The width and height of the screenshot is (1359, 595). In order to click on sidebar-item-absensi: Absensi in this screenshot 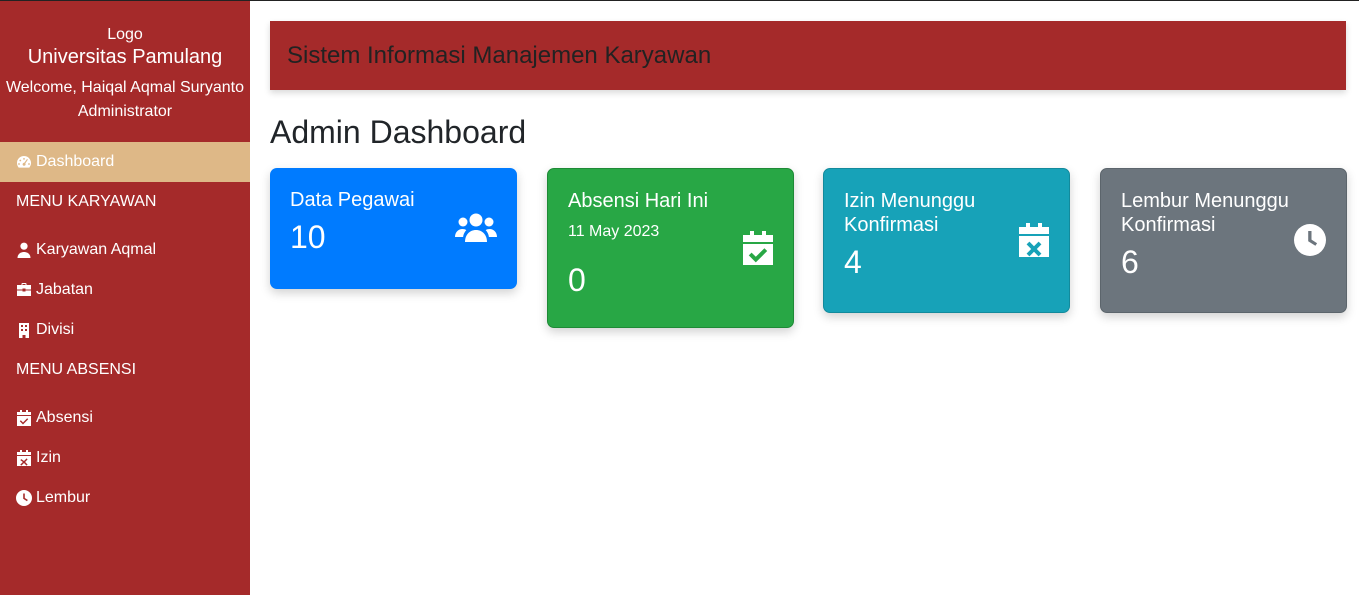, I will do `click(125, 418)`.